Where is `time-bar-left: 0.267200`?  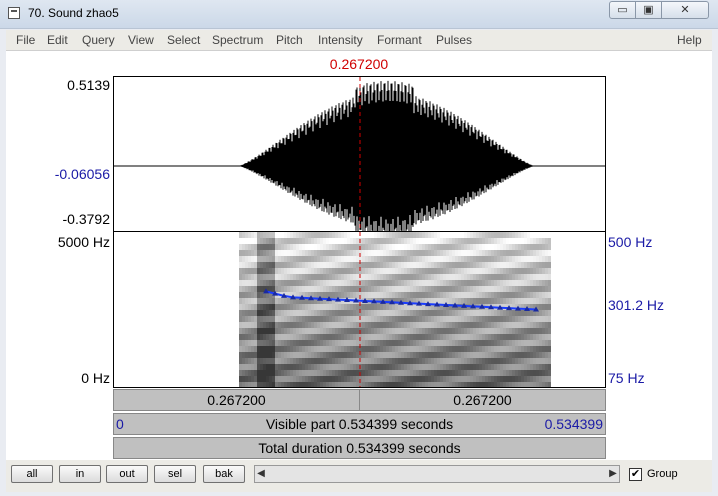 time-bar-left: 0.267200 is located at coordinates (236, 400).